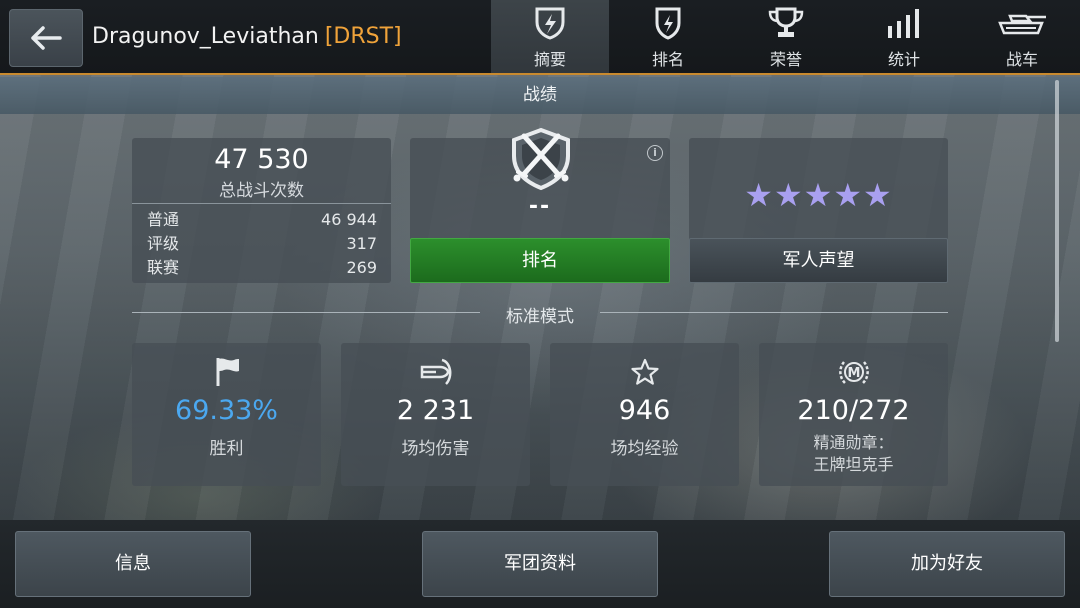  I want to click on mode-divider-right, so click(774, 312).